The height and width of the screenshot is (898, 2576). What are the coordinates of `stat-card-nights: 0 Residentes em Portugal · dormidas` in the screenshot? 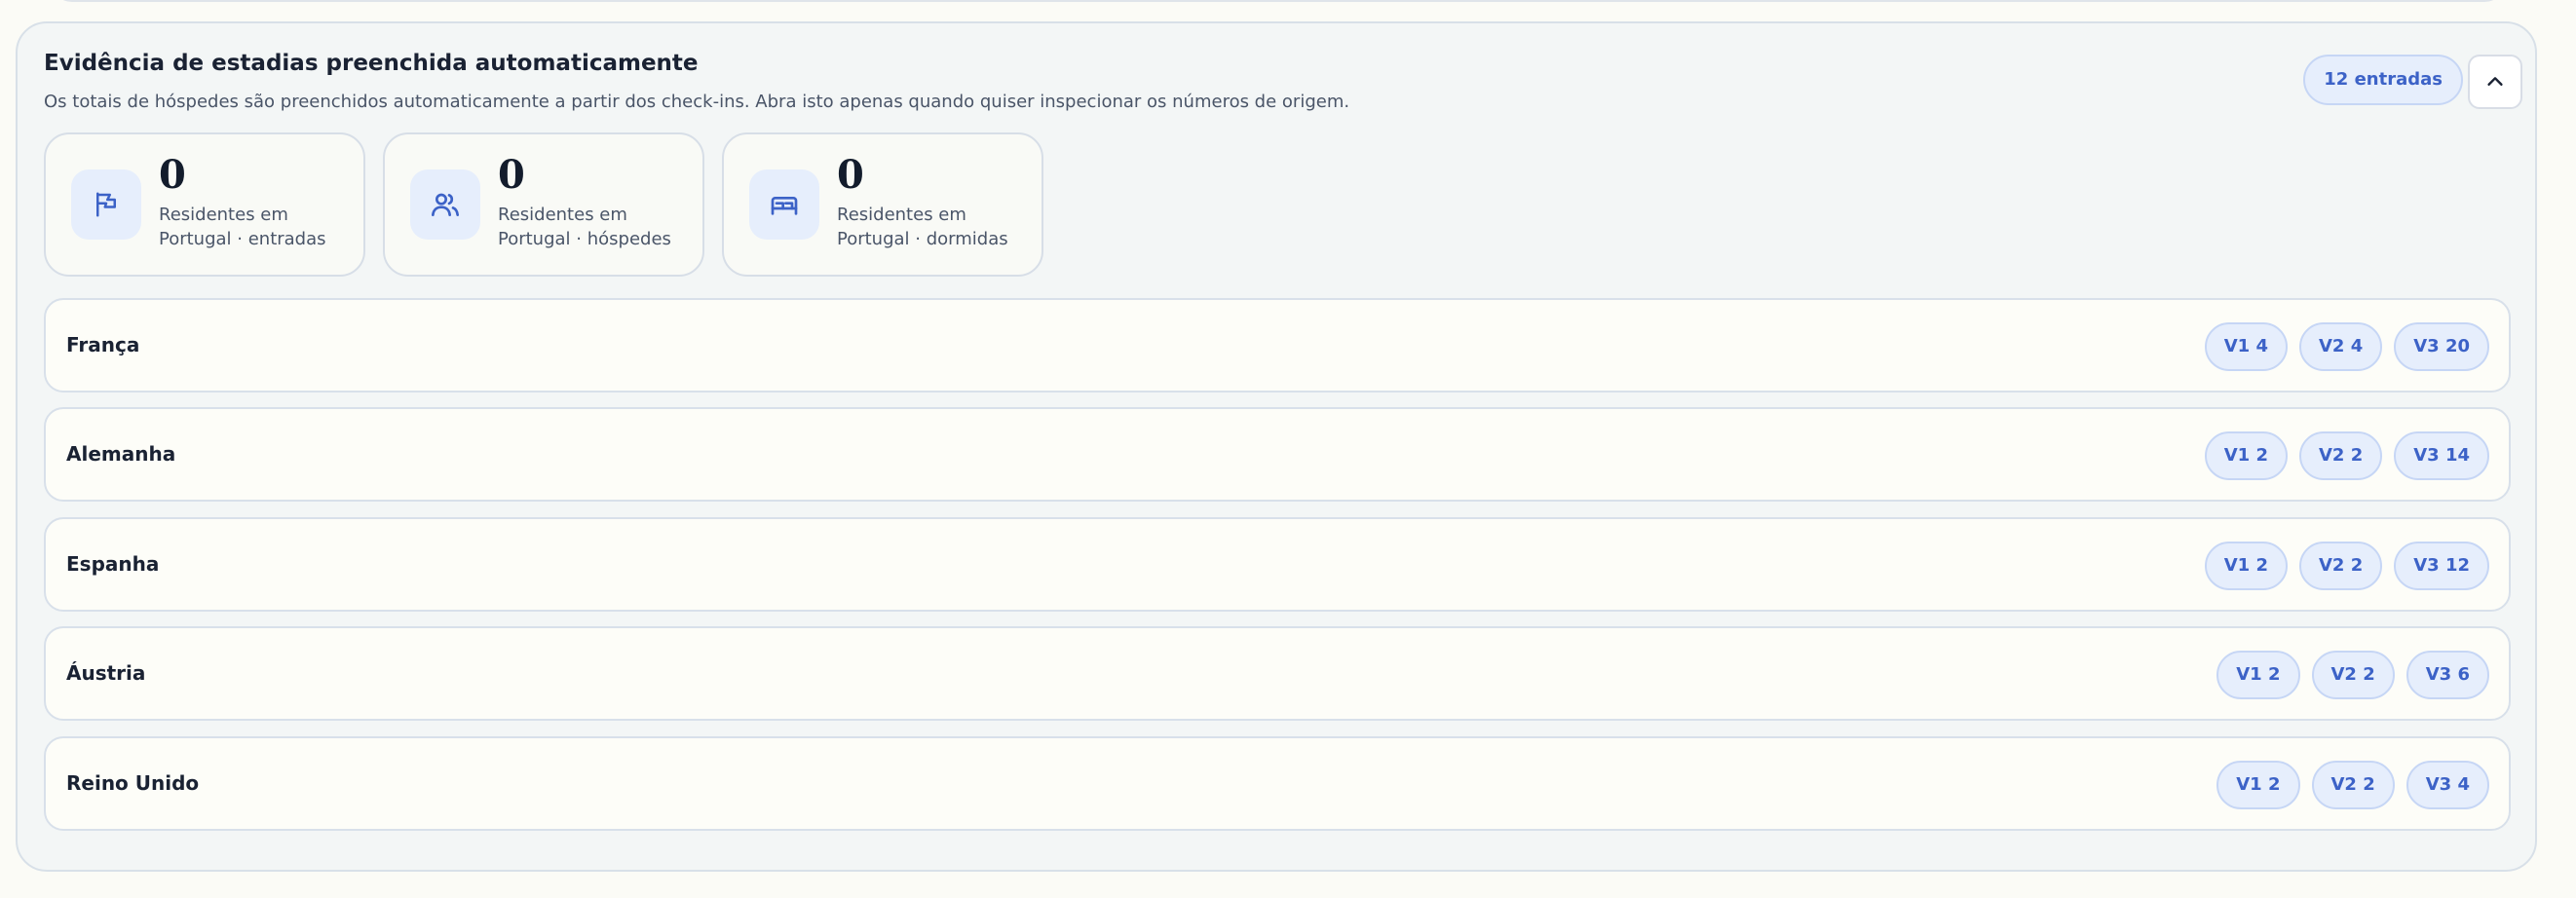 It's located at (882, 204).